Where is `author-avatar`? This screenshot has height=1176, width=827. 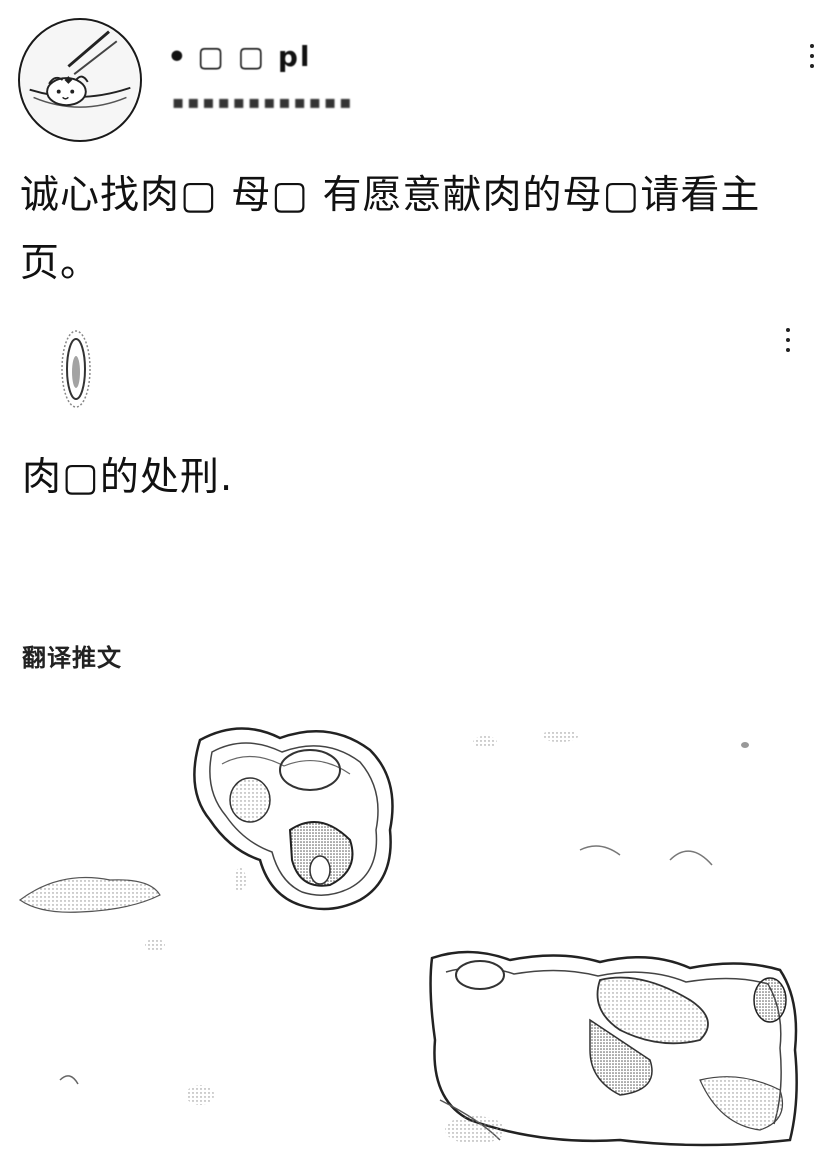 author-avatar is located at coordinates (80, 80).